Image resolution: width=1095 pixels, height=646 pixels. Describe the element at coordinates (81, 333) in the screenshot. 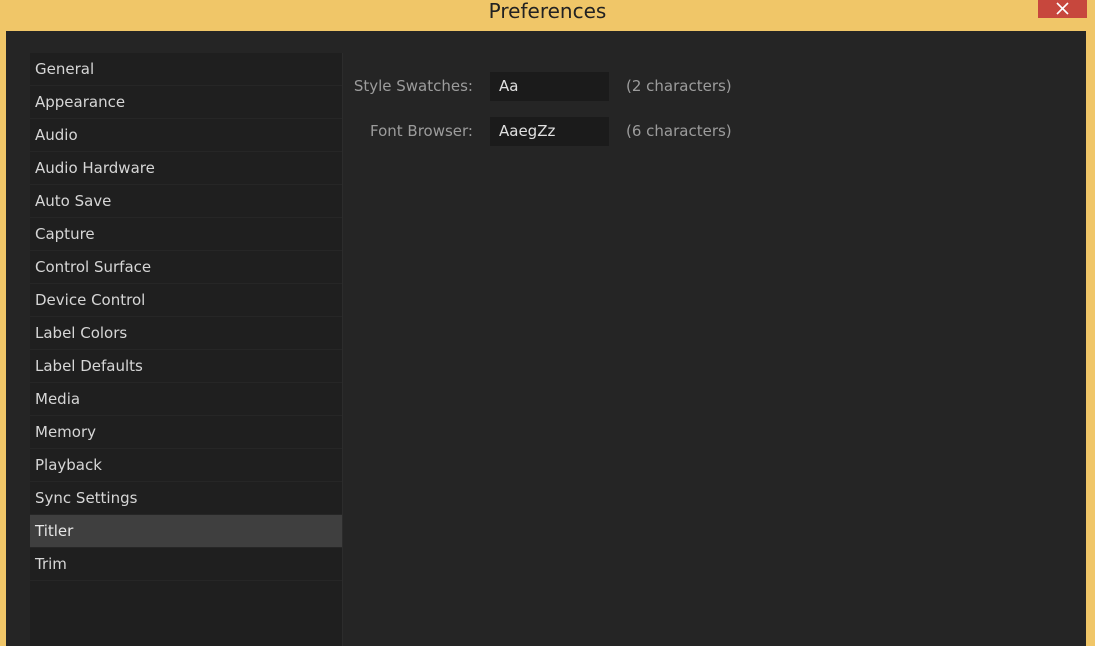

I see `sidebar-item-label: Label Colors` at that location.